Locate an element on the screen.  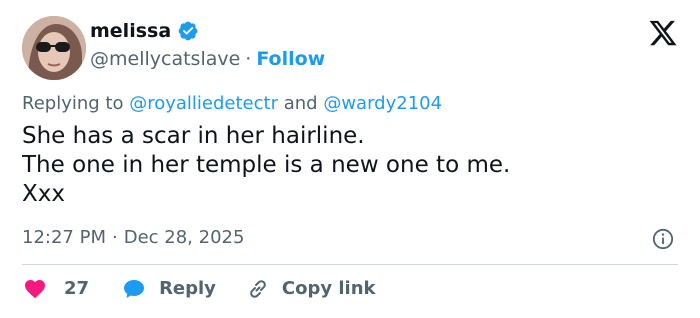
reply-label: Reply is located at coordinates (187, 288).